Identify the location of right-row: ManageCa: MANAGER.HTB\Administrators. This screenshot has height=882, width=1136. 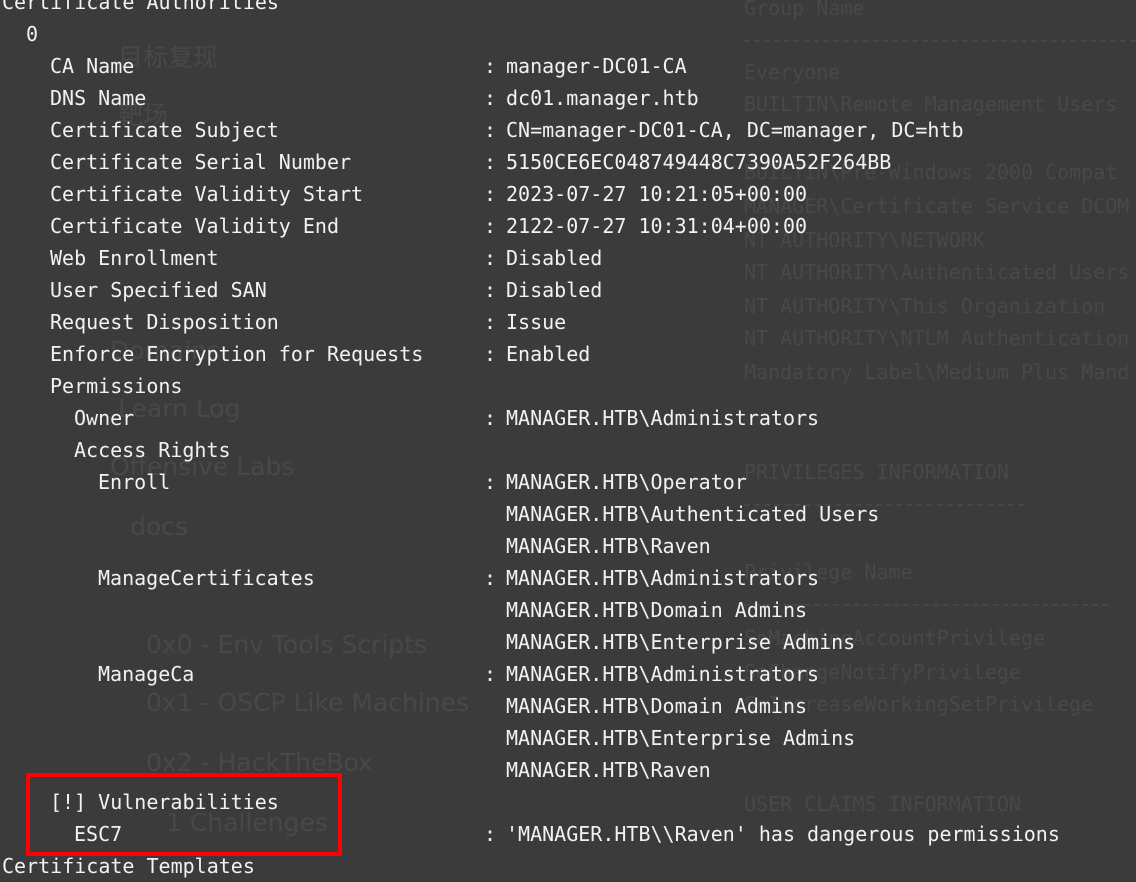
(568, 674).